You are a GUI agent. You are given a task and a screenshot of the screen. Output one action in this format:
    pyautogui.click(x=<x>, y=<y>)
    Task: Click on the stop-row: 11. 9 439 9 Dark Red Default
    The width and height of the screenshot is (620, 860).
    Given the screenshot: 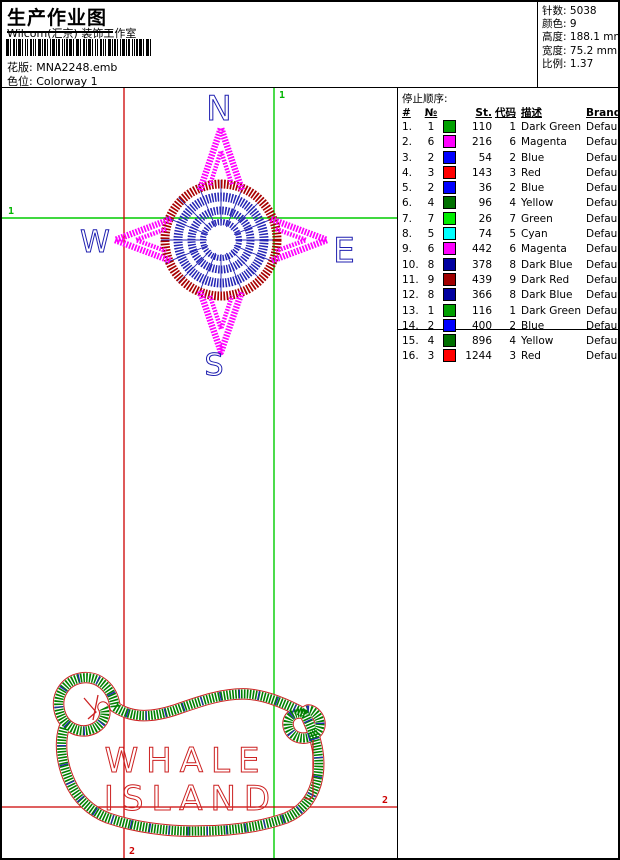 What is the action you would take?
    pyautogui.click(x=511, y=280)
    